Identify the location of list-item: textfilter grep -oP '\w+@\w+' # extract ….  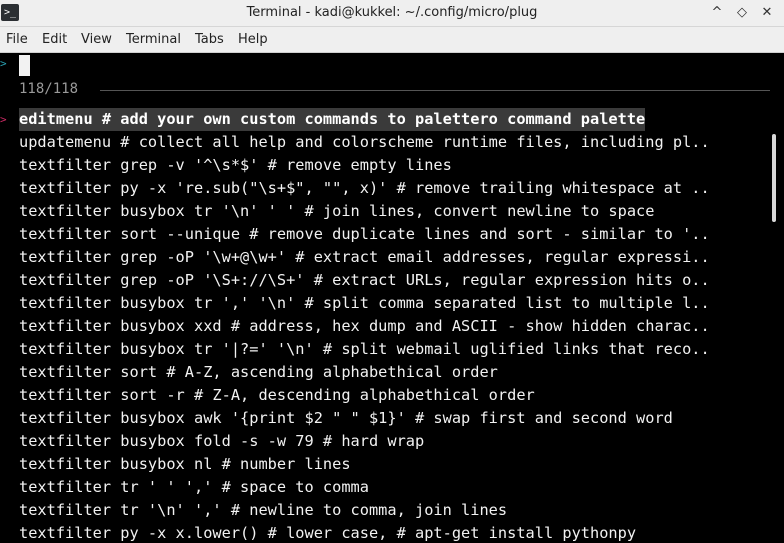
(364, 257).